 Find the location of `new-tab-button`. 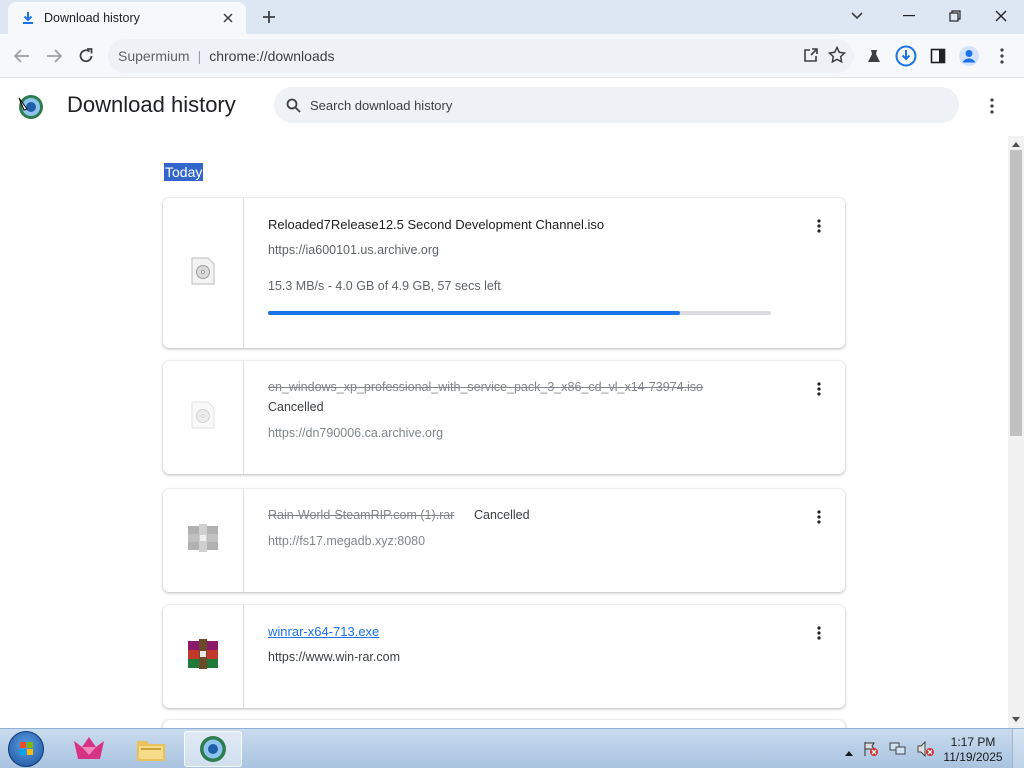

new-tab-button is located at coordinates (269, 17).